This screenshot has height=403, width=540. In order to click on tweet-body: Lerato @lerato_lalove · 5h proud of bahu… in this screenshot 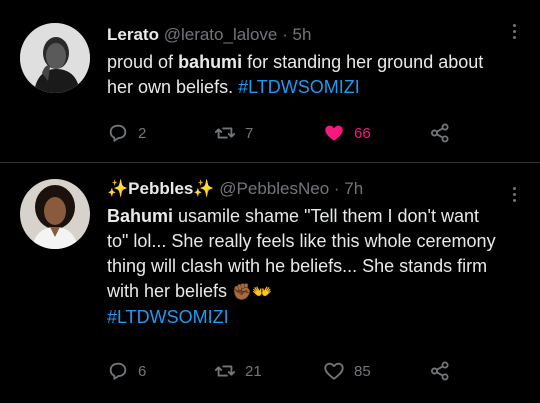, I will do `click(304, 62)`.